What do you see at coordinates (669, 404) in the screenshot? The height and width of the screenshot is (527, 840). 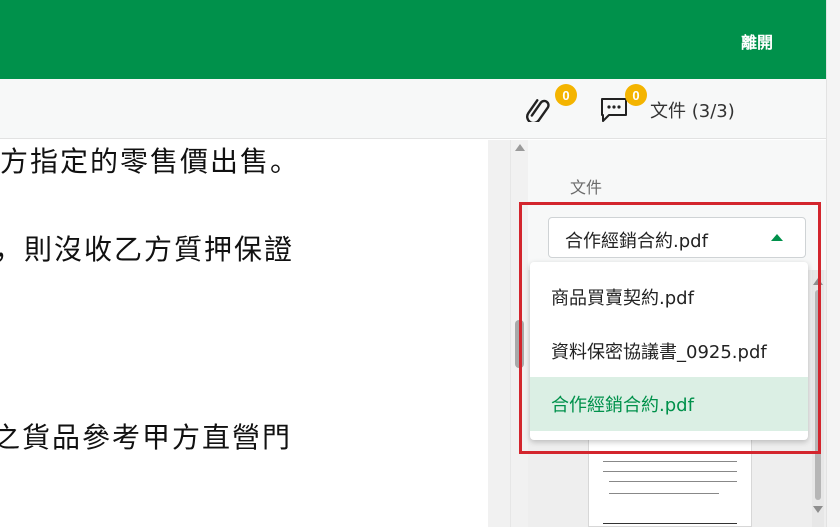 I see `dropdown-option-selected: 合作經銷合約.pdf` at bounding box center [669, 404].